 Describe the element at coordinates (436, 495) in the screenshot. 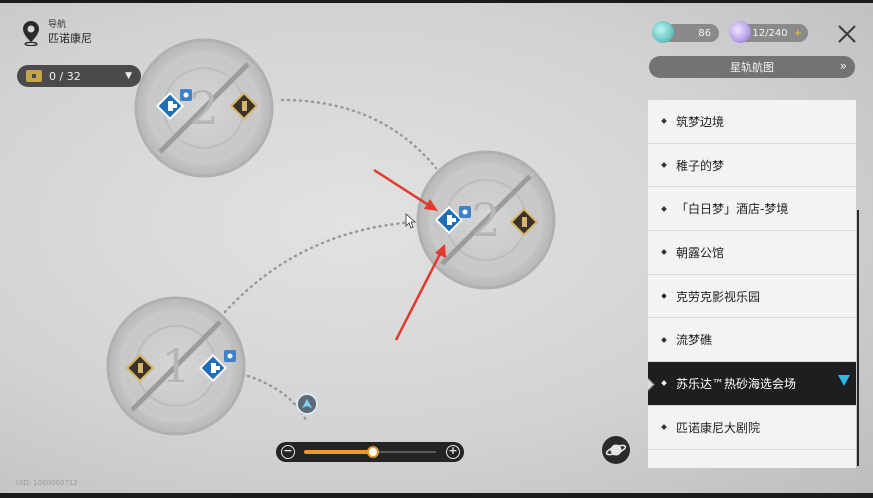

I see `bottom-frame` at that location.